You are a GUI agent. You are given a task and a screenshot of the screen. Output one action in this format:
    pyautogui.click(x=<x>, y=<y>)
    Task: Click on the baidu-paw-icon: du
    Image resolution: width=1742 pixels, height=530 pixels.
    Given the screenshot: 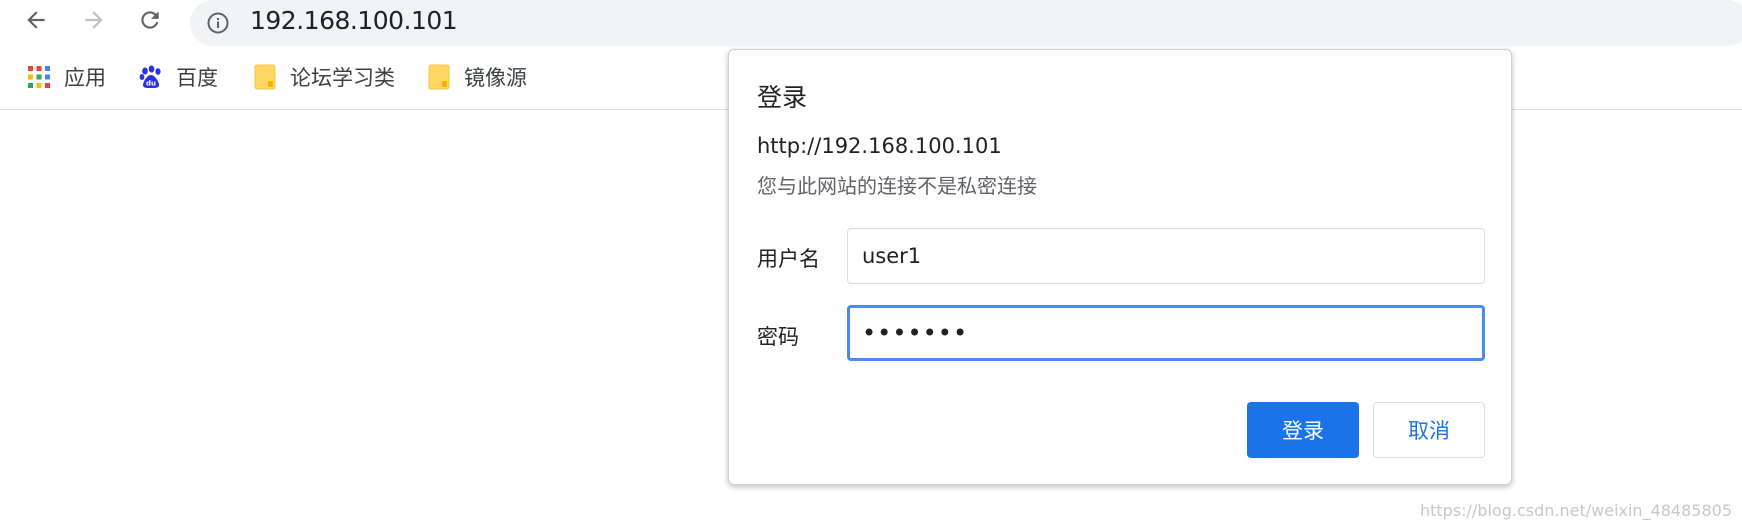 What is the action you would take?
    pyautogui.click(x=151, y=77)
    